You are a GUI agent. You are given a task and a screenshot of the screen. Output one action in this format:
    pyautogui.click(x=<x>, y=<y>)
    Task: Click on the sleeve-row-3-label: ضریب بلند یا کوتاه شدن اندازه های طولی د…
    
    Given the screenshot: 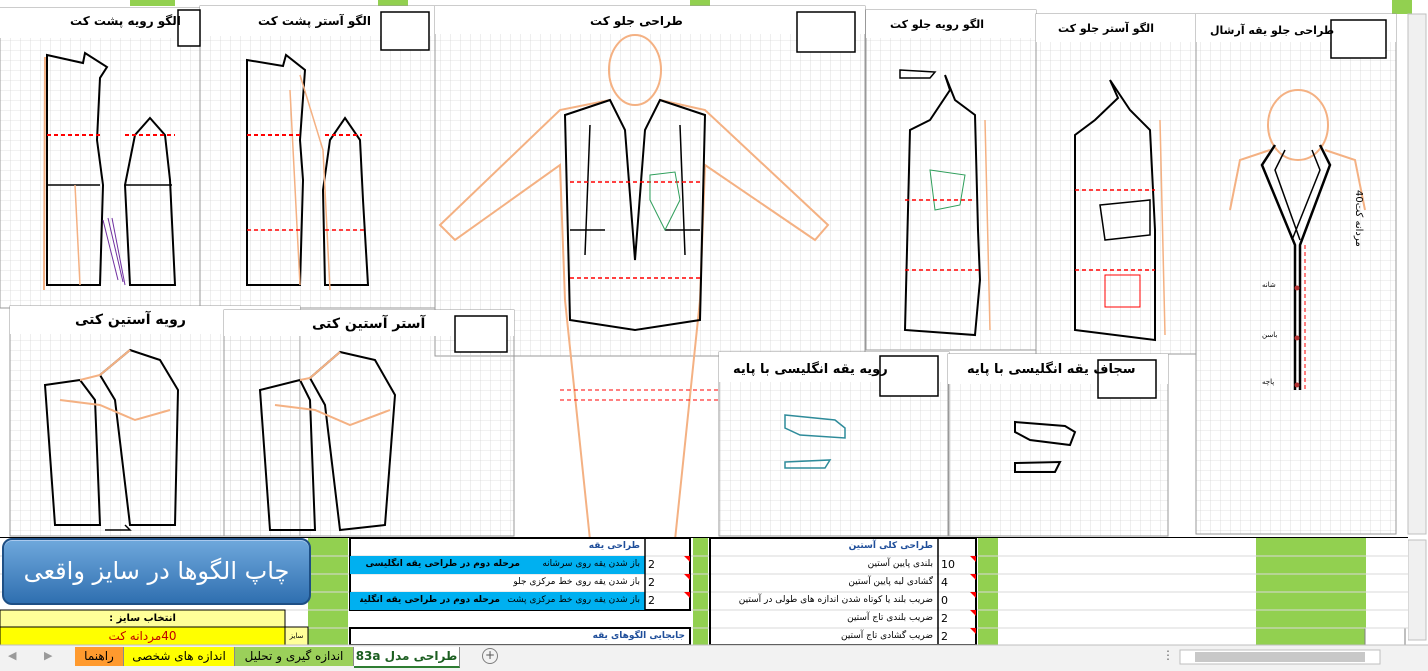 What is the action you would take?
    pyautogui.click(x=835, y=600)
    